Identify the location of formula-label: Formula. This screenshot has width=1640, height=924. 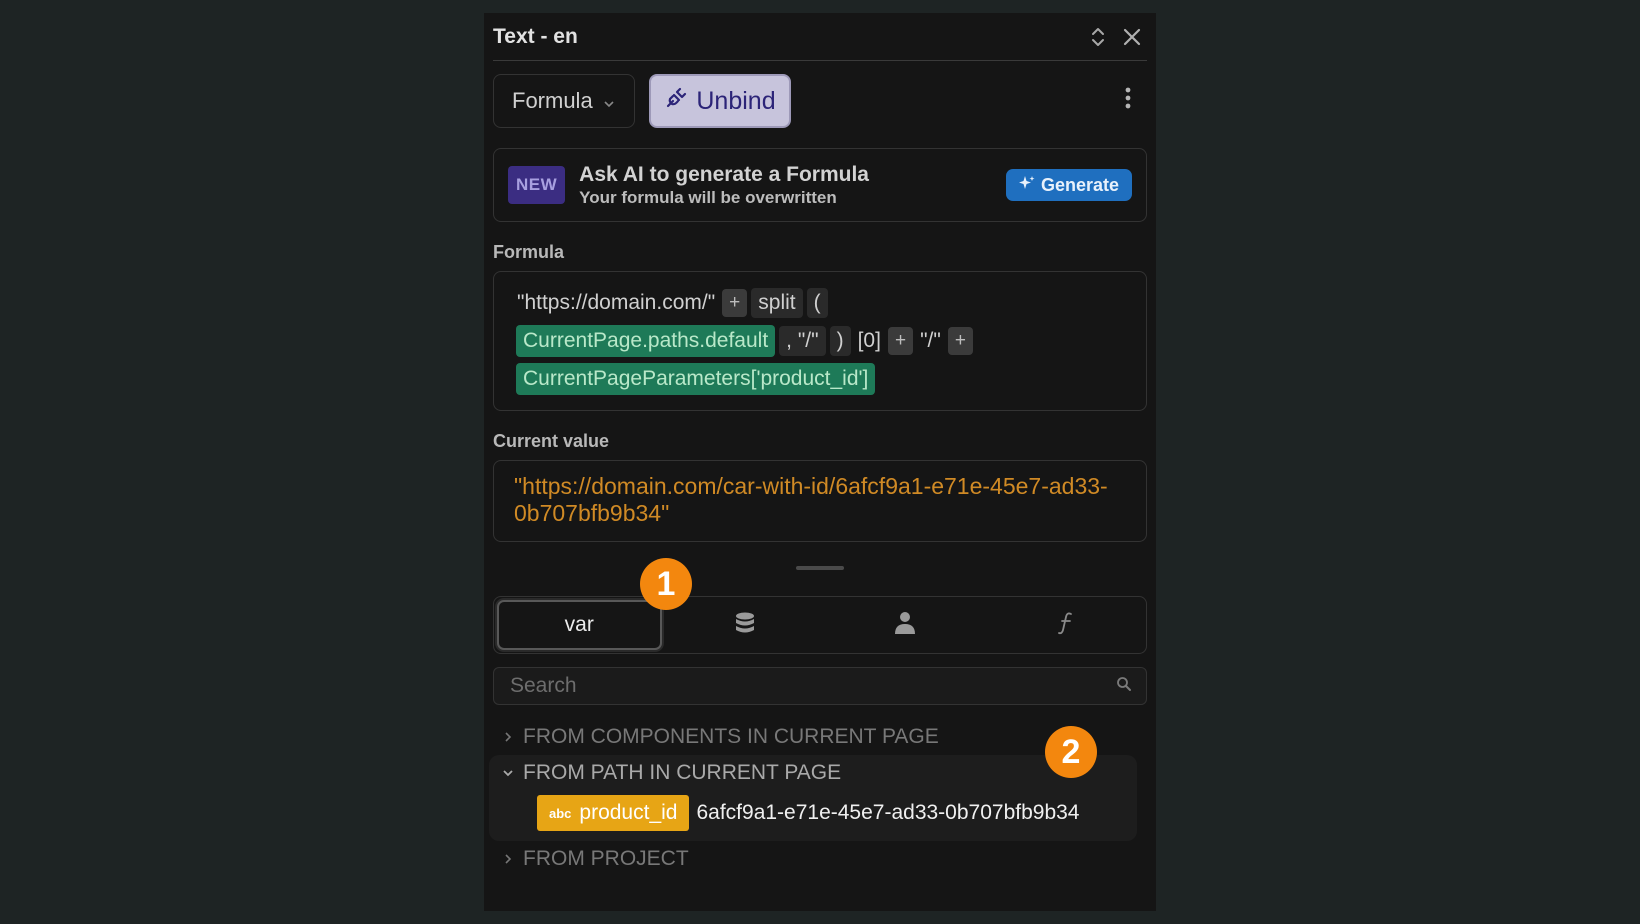
(529, 252).